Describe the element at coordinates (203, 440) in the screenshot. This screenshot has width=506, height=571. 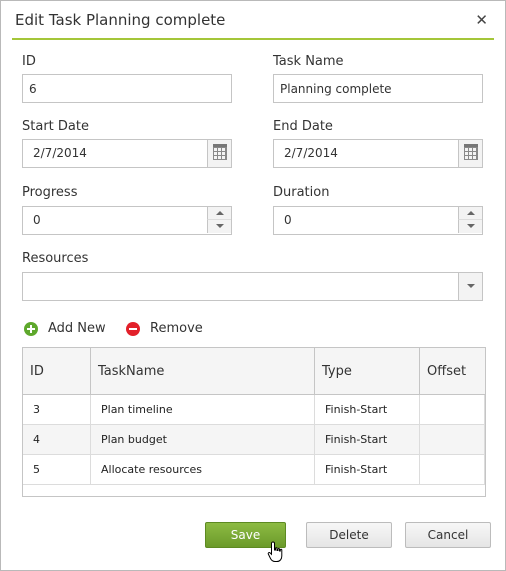
I see `cell-taskname: Plan budget` at that location.